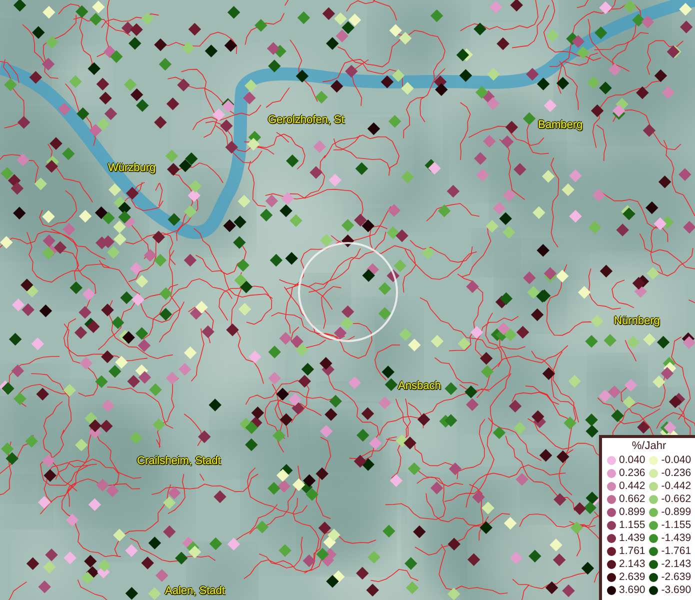 This screenshot has height=600, width=695. Describe the element at coordinates (632, 486) in the screenshot. I see `legend-value: 0.442` at that location.